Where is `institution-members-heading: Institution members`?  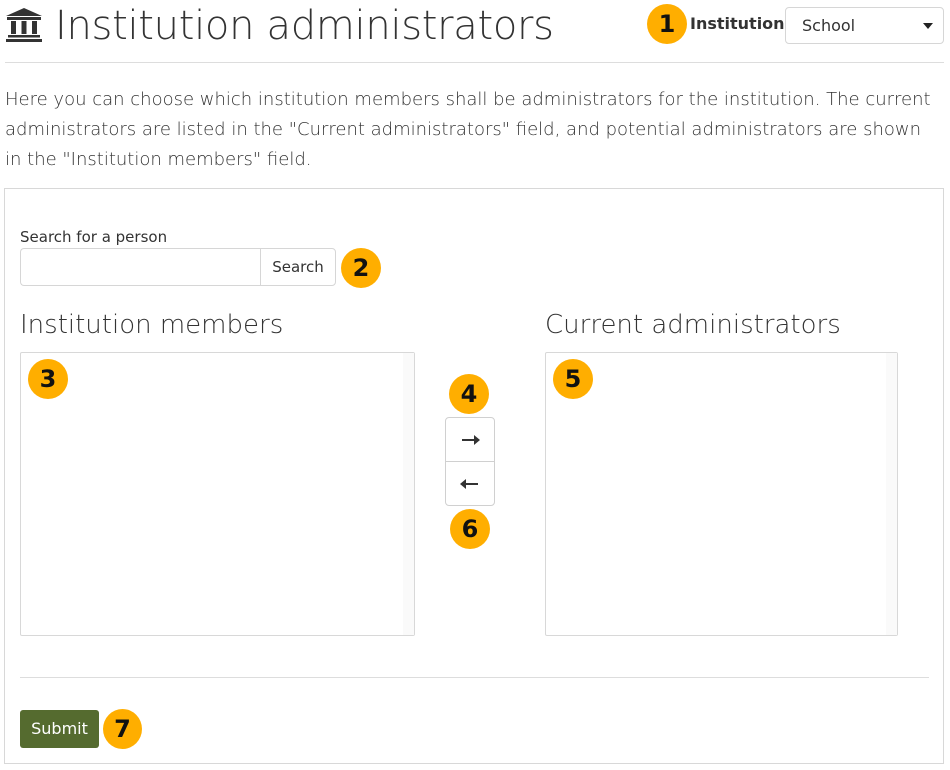
institution-members-heading: Institution members is located at coordinates (152, 325).